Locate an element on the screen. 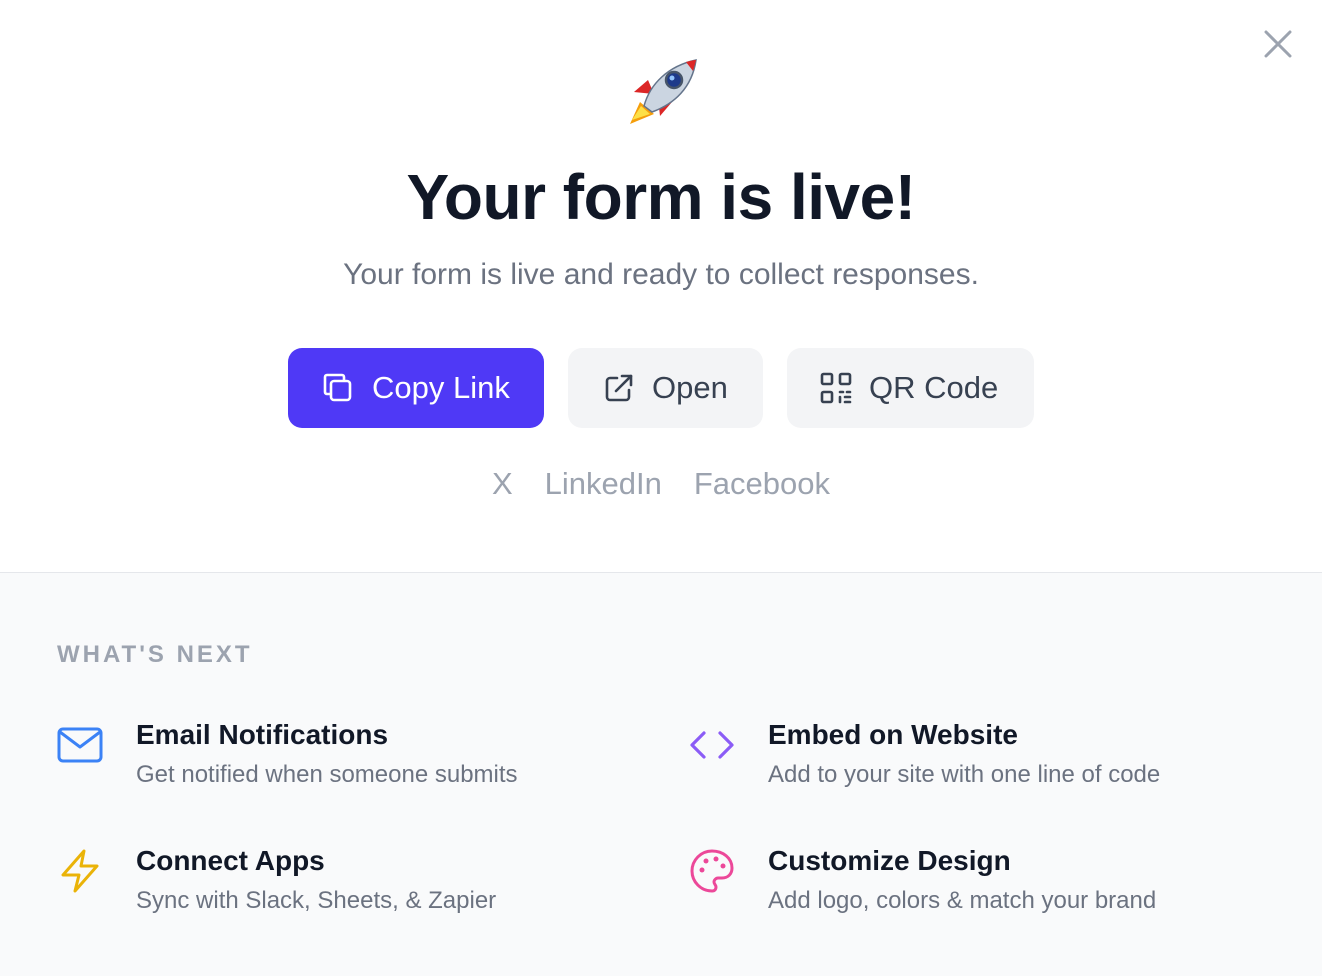 This screenshot has height=976, width=1322. share-links: X LinkedIn Facebook is located at coordinates (661, 484).